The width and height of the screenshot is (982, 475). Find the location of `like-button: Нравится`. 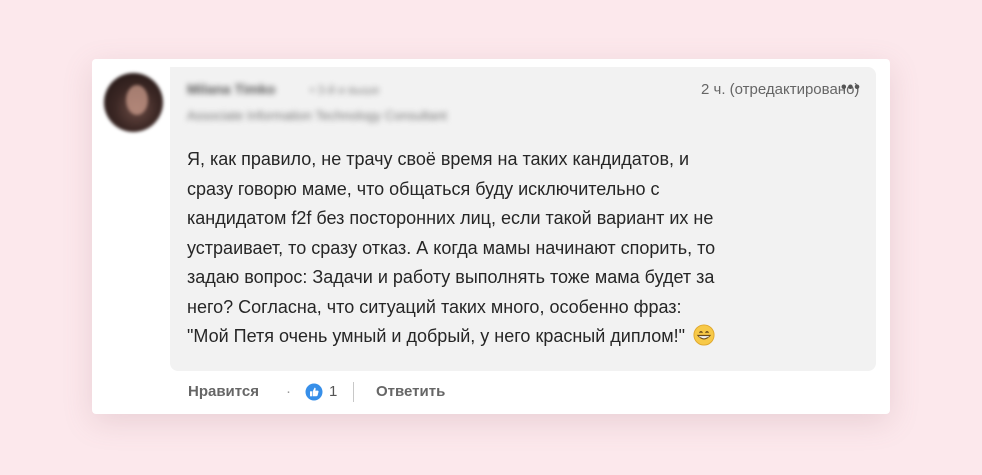

like-button: Нравится is located at coordinates (223, 392).